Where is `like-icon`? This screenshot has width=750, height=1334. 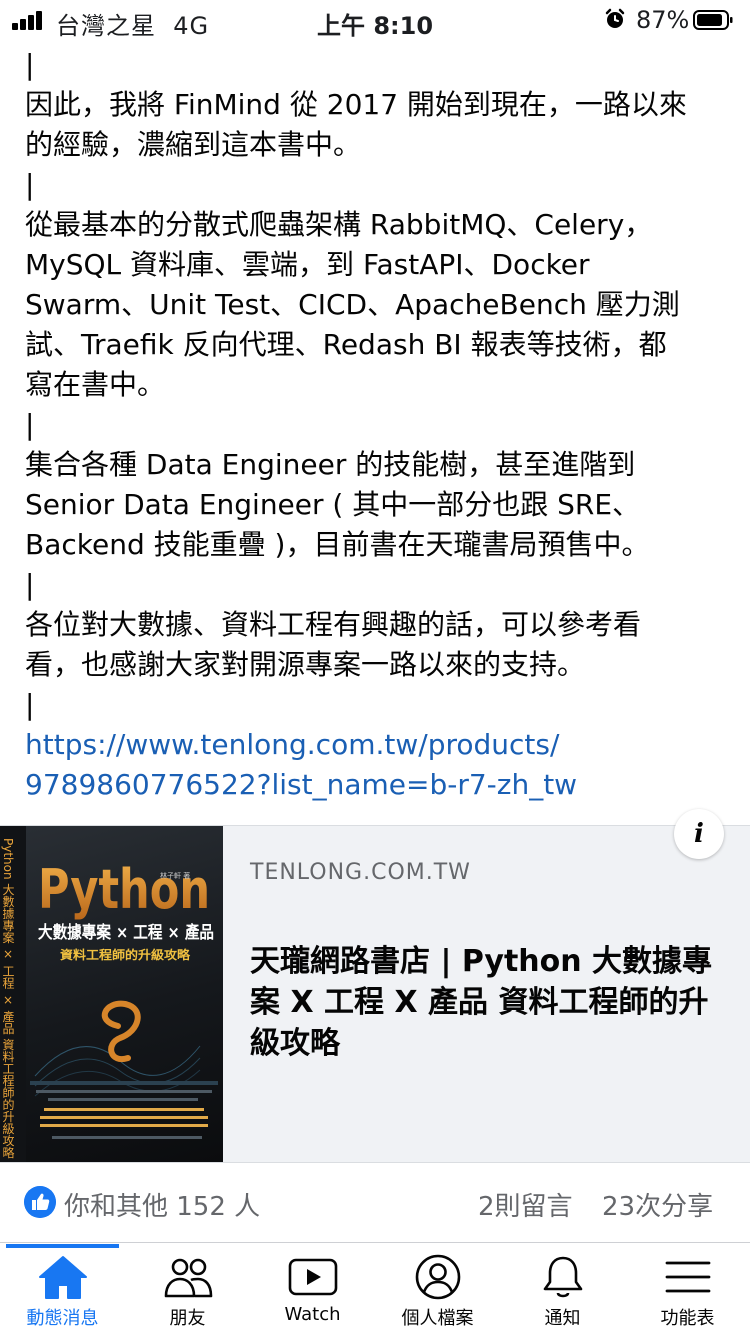
like-icon is located at coordinates (40, 1202).